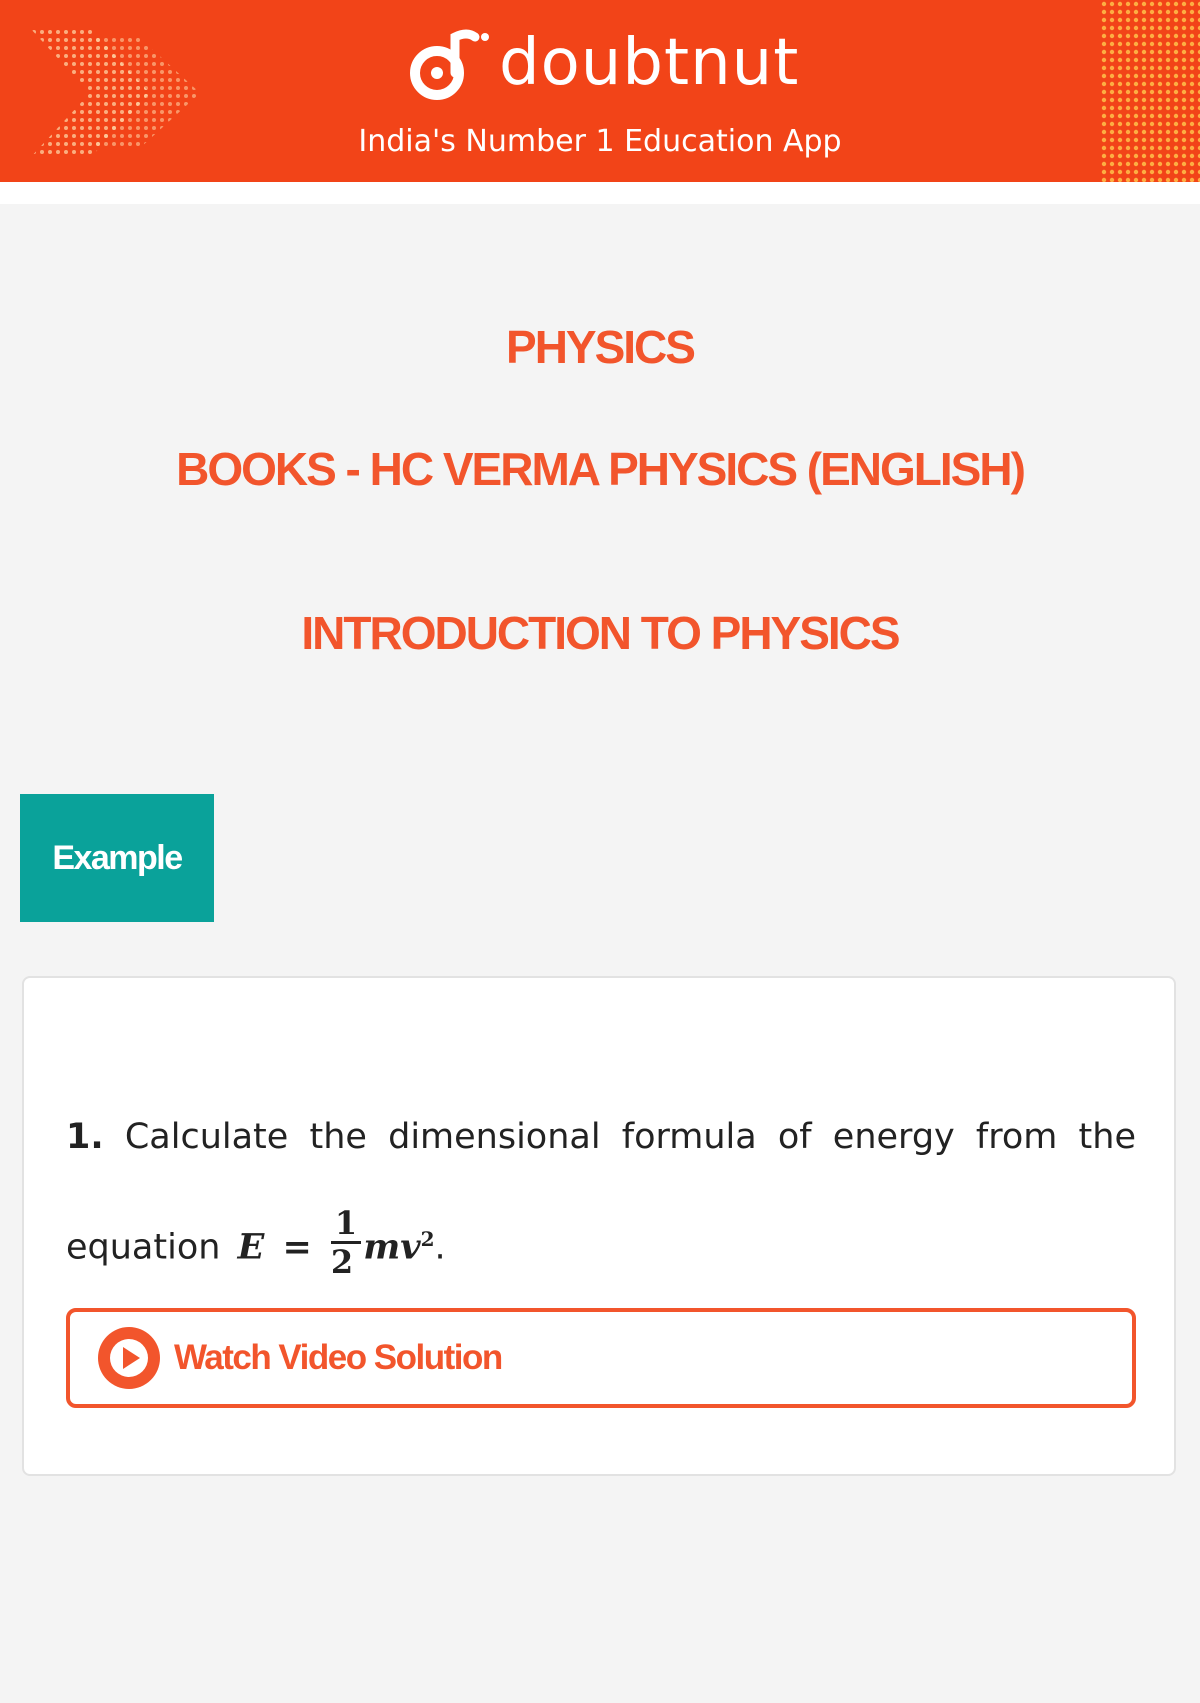 Image resolution: width=1200 pixels, height=1703 pixels. What do you see at coordinates (274, 1247) in the screenshot?
I see `equation-lhs: E =` at bounding box center [274, 1247].